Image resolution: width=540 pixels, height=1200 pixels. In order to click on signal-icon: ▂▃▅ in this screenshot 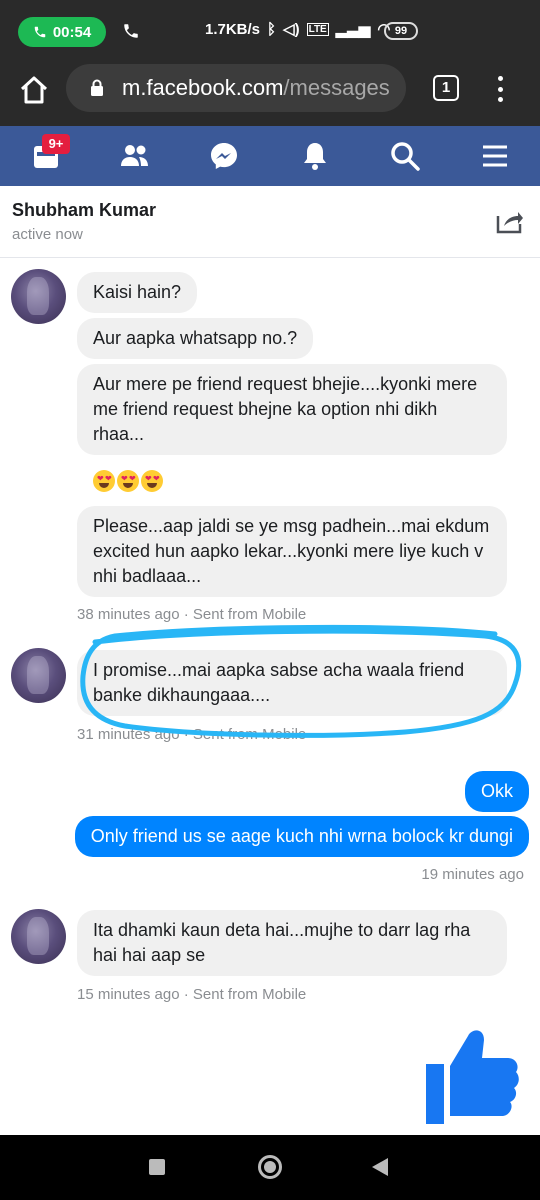, I will do `click(353, 29)`.